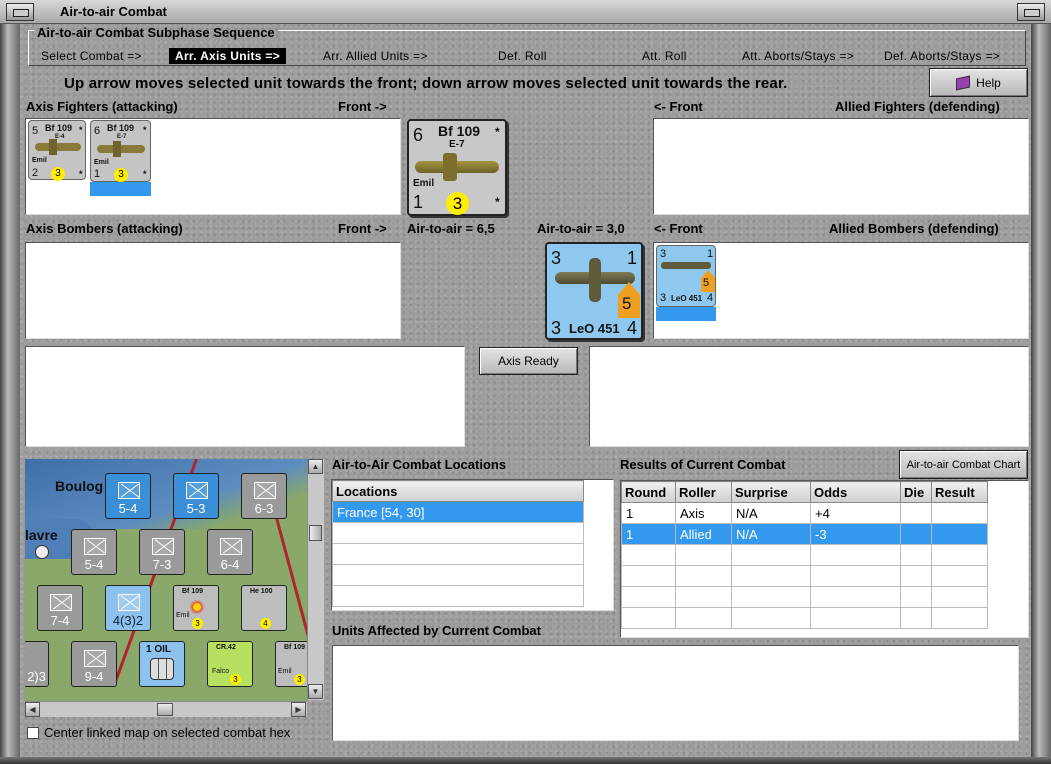 The height and width of the screenshot is (764, 1051). I want to click on table-row: France [54, 30], so click(458, 512).